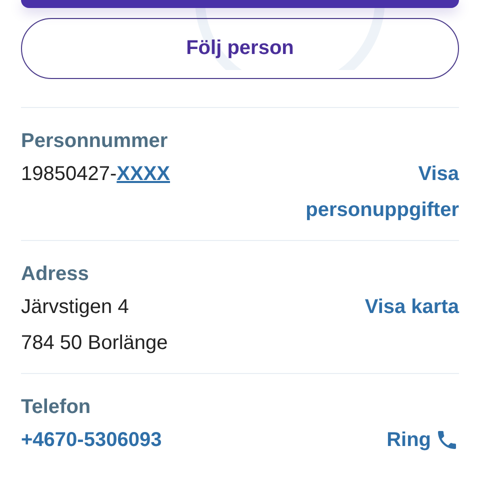 This screenshot has height=480, width=480. Describe the element at coordinates (240, 4) in the screenshot. I see `primary-button` at that location.